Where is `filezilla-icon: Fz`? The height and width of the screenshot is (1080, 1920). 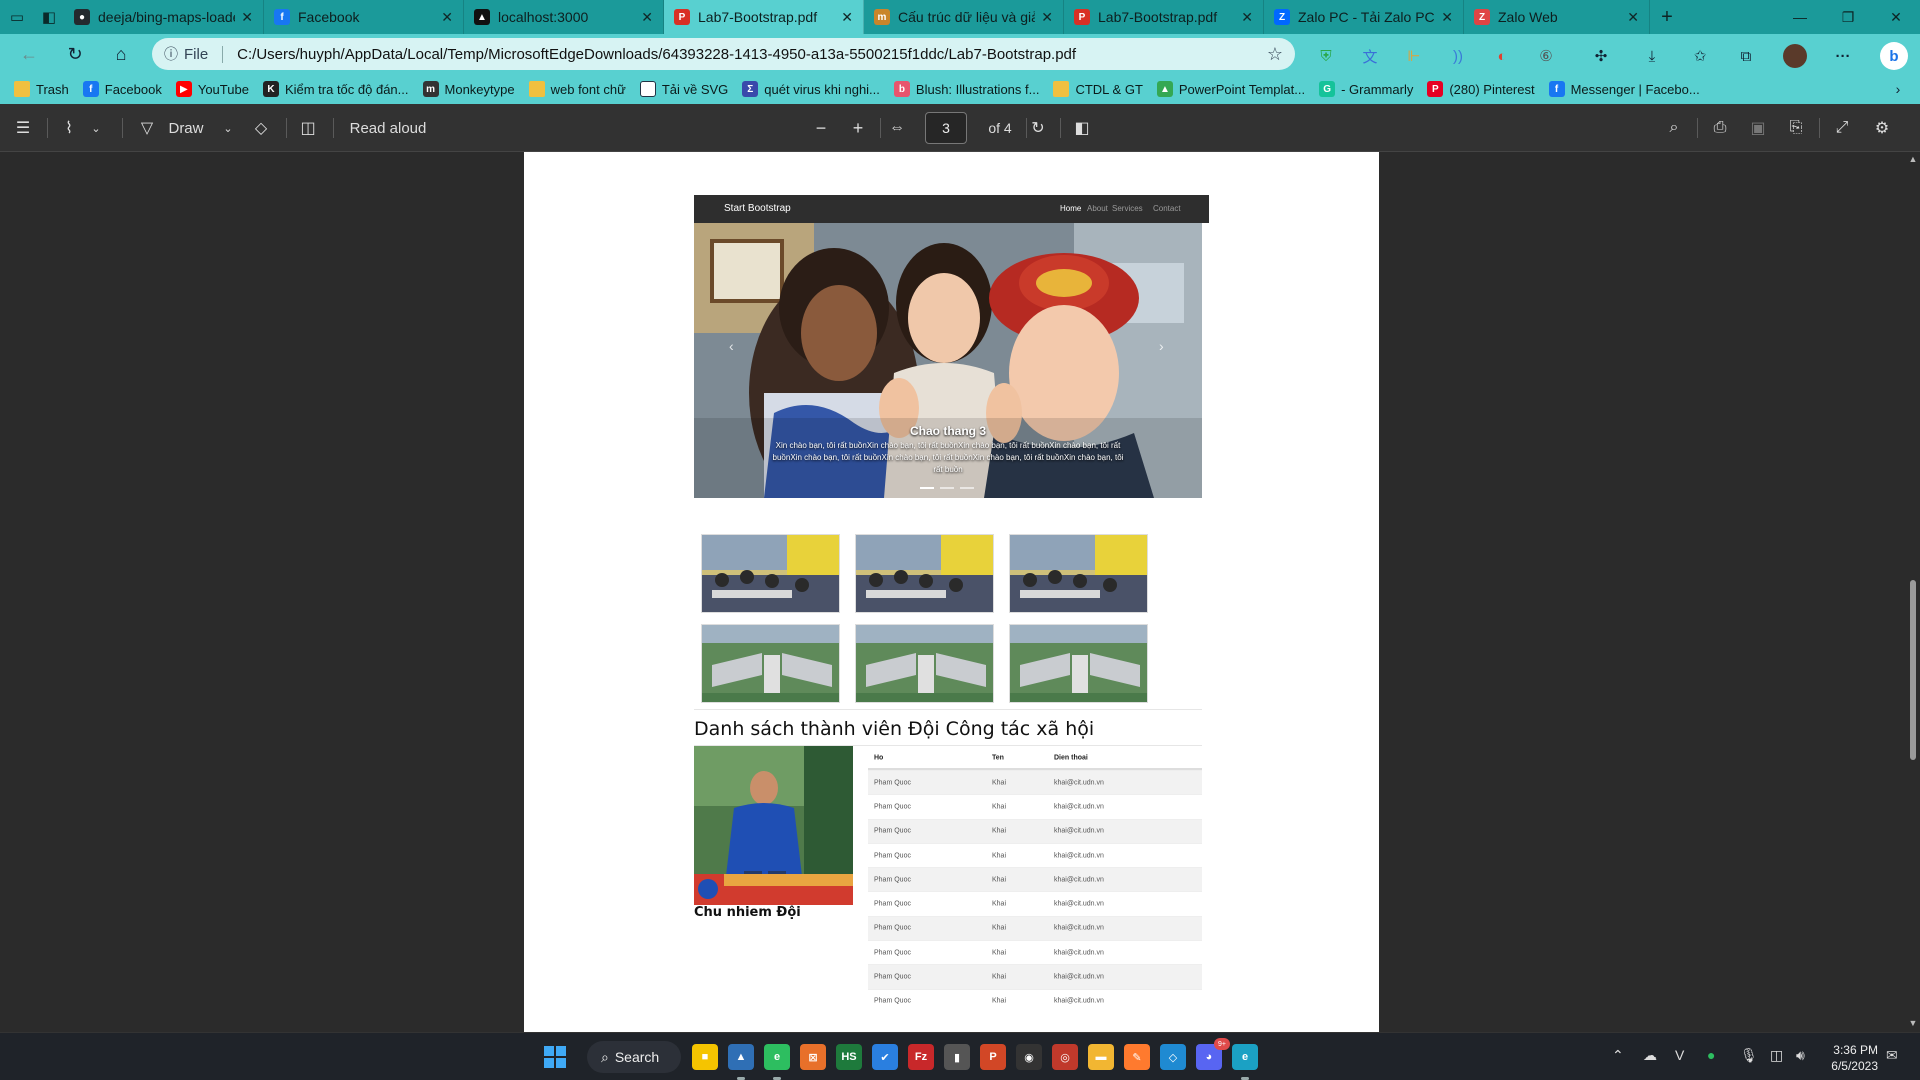
filezilla-icon: Fz is located at coordinates (921, 1057).